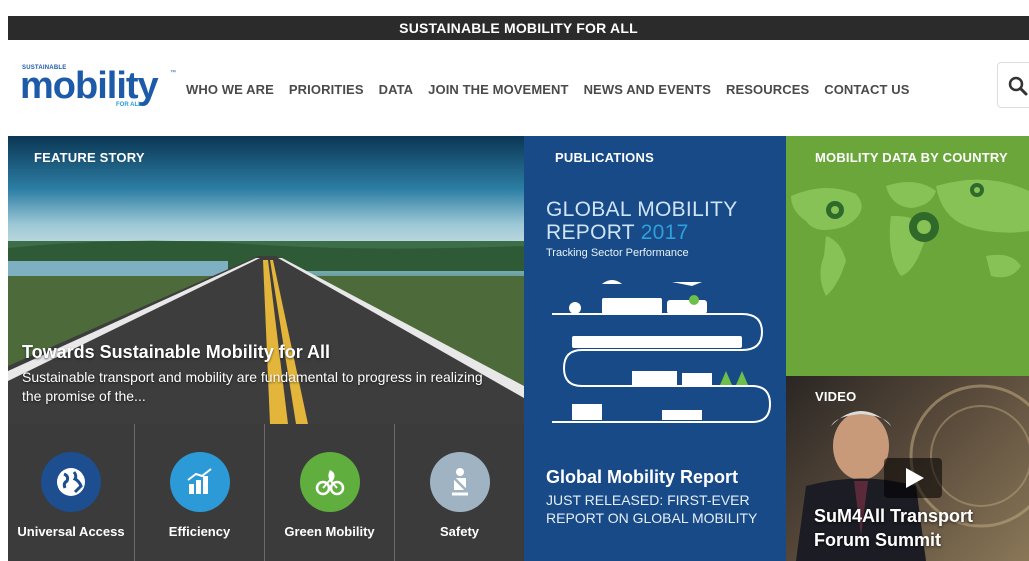  What do you see at coordinates (176, 352) in the screenshot?
I see `feature-headline: Towards Sustainable Mobility for All` at bounding box center [176, 352].